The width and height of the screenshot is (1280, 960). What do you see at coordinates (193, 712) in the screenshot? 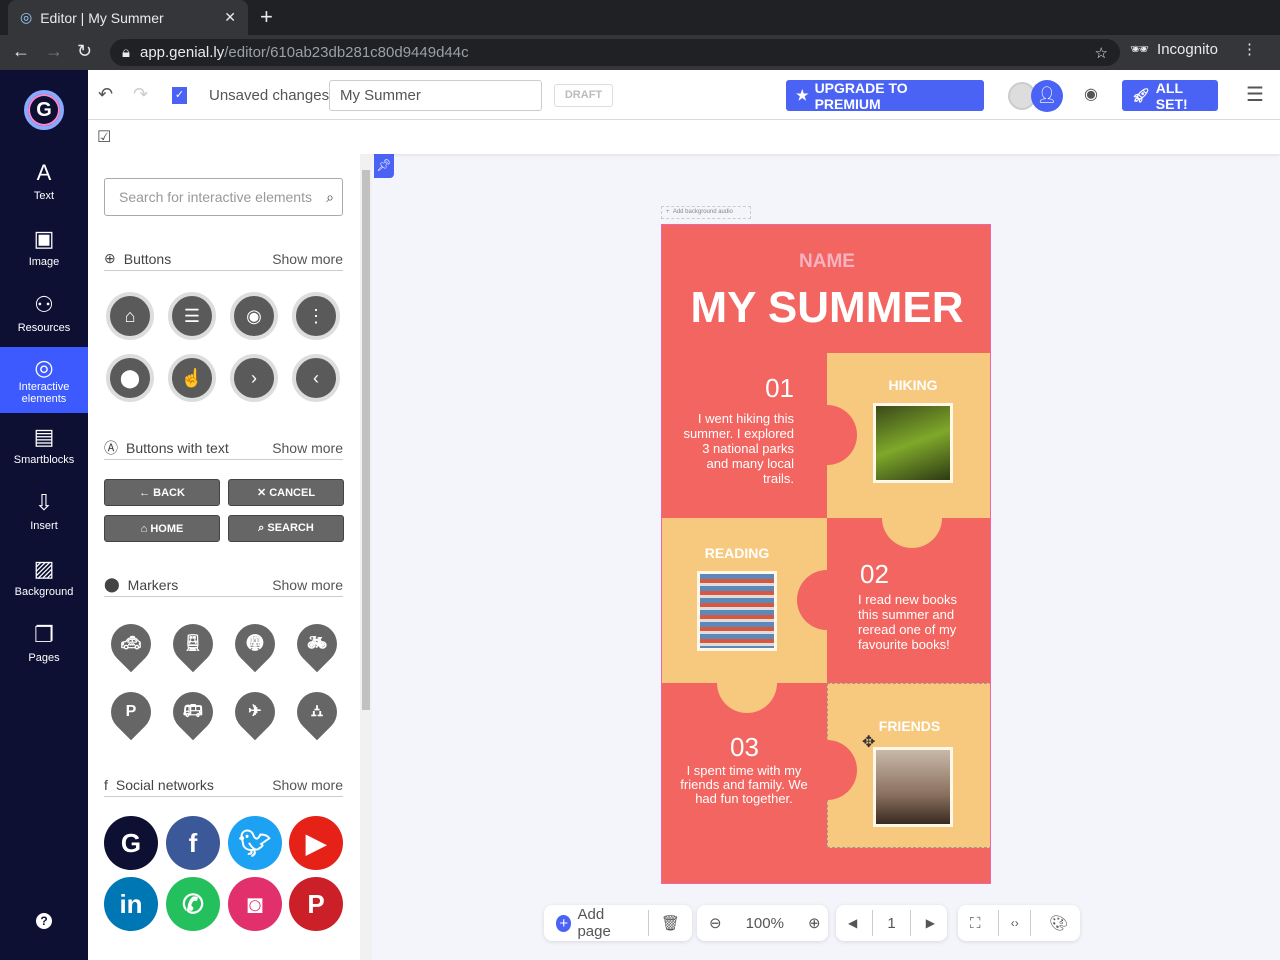
I see `bus-marker-icon: 🚌︎` at bounding box center [193, 712].